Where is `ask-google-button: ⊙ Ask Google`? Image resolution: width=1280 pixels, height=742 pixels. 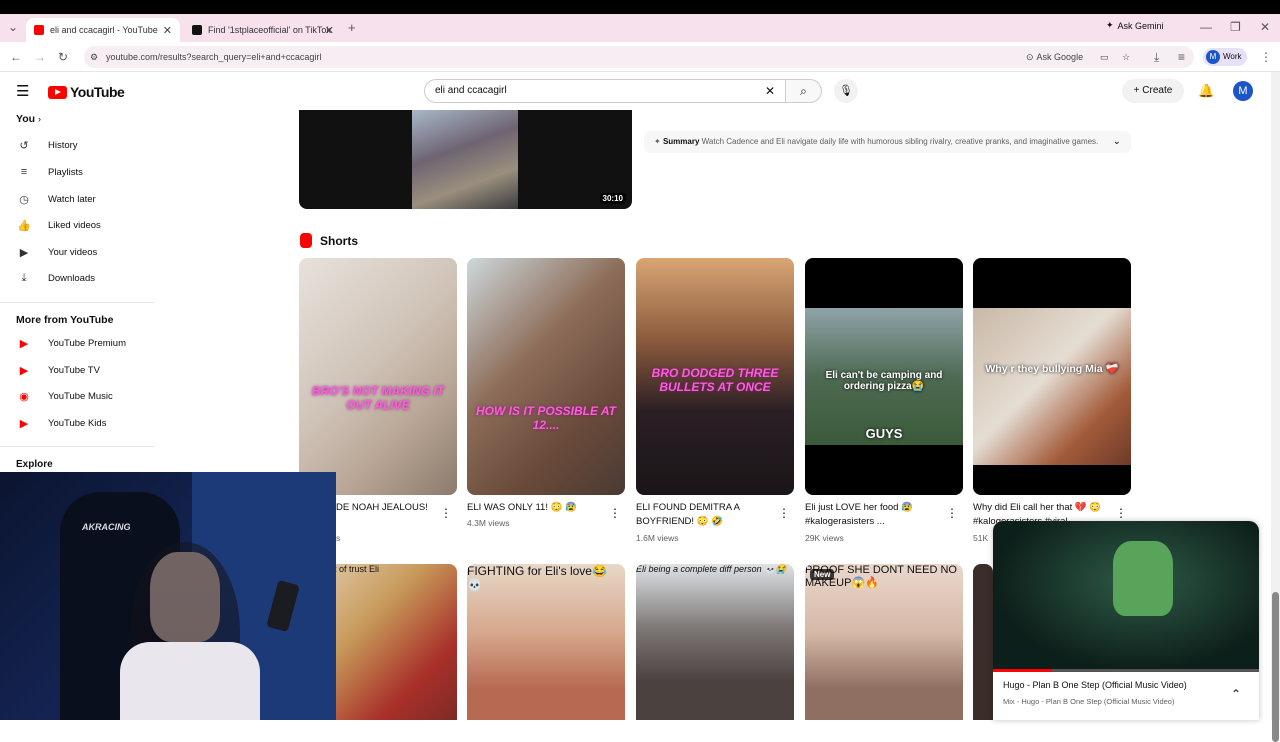 ask-google-button: ⊙ Ask Google is located at coordinates (1054, 57).